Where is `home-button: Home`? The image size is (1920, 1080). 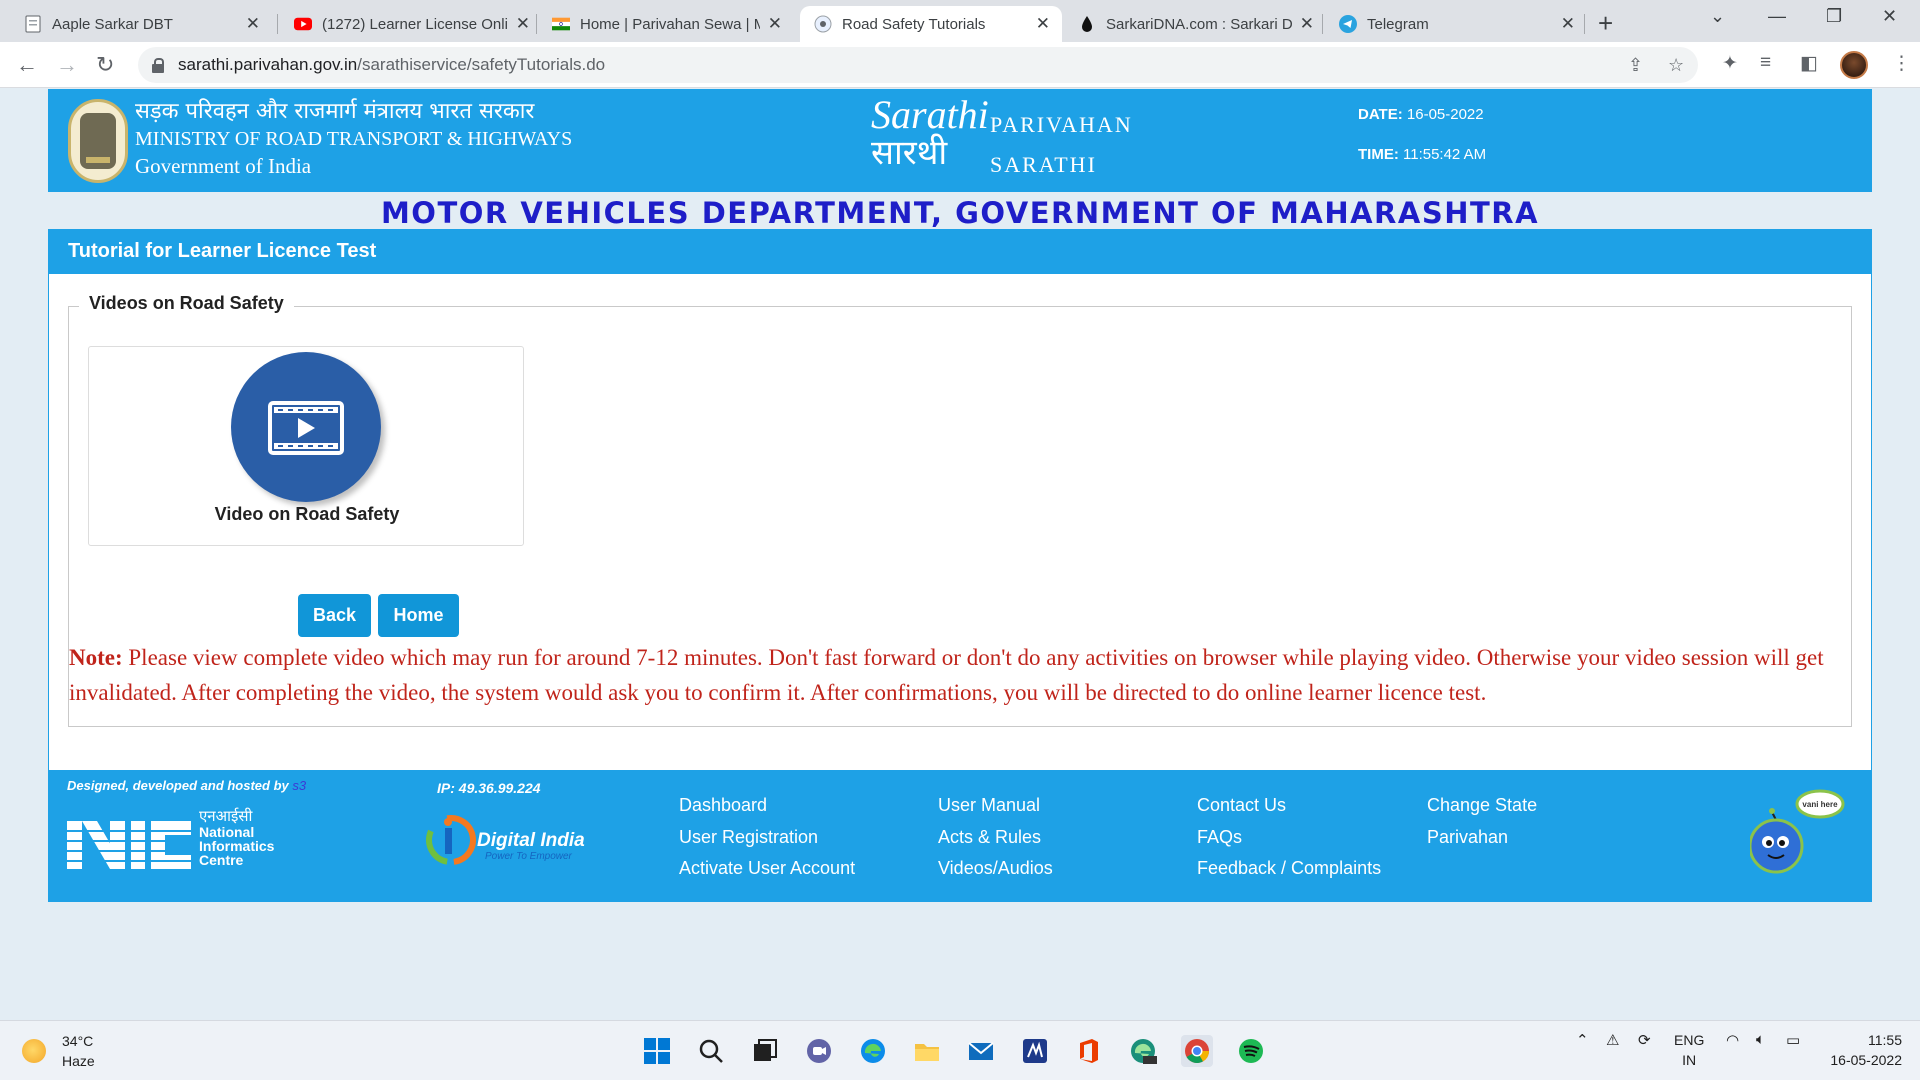
home-button: Home is located at coordinates (418, 615).